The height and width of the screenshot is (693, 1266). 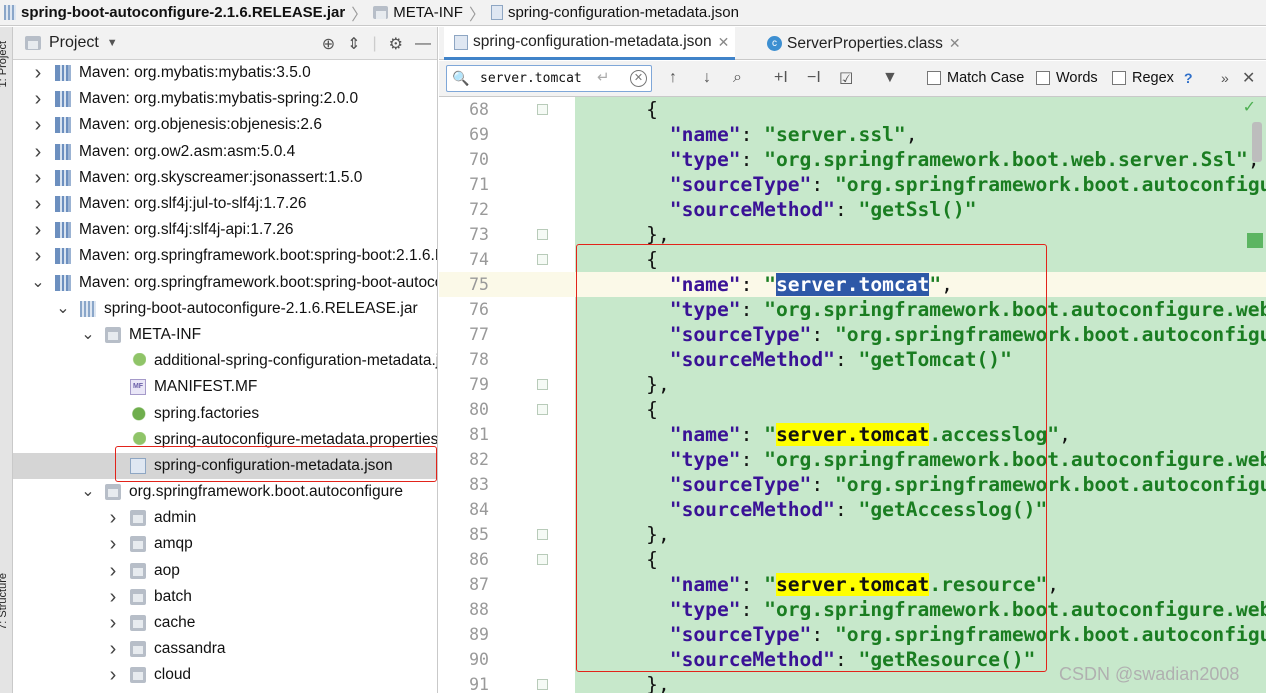 What do you see at coordinates (852, 134) in the screenshot?
I see `code-line: 69 "name": "server.ssl",` at bounding box center [852, 134].